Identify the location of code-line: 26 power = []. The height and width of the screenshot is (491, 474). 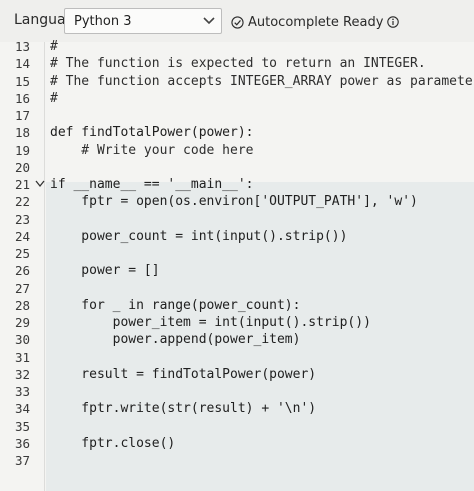
(237, 270).